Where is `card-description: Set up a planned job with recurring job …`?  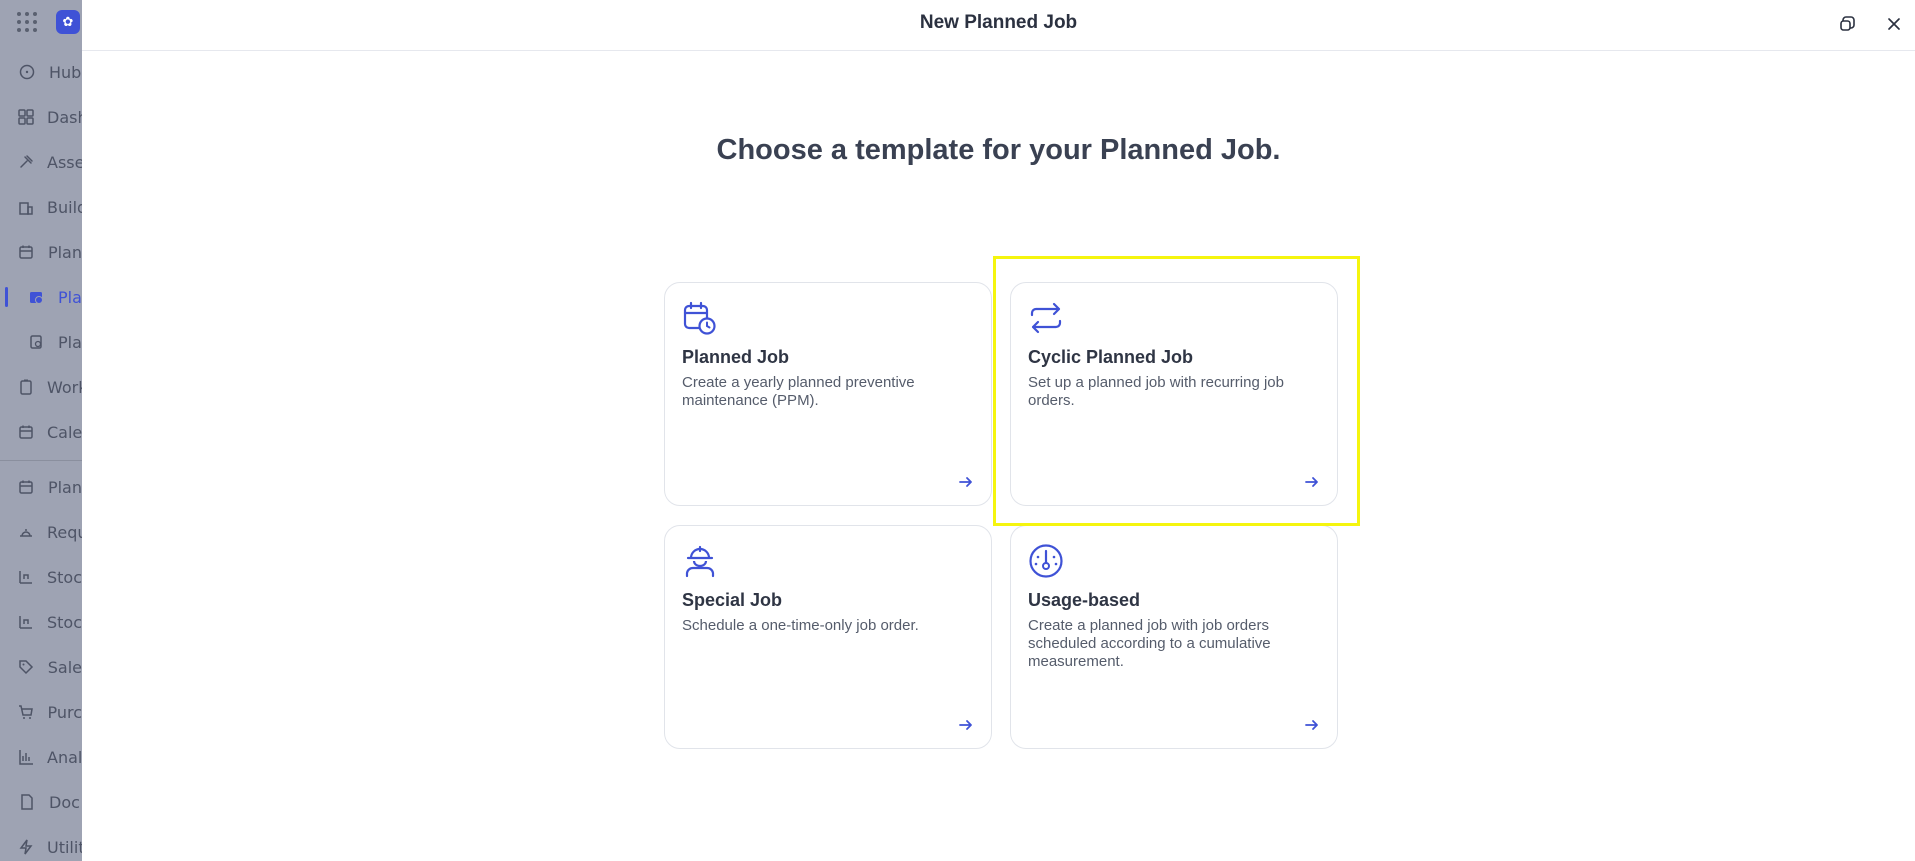 card-description: Set up a planned job with recurring job … is located at coordinates (1156, 391).